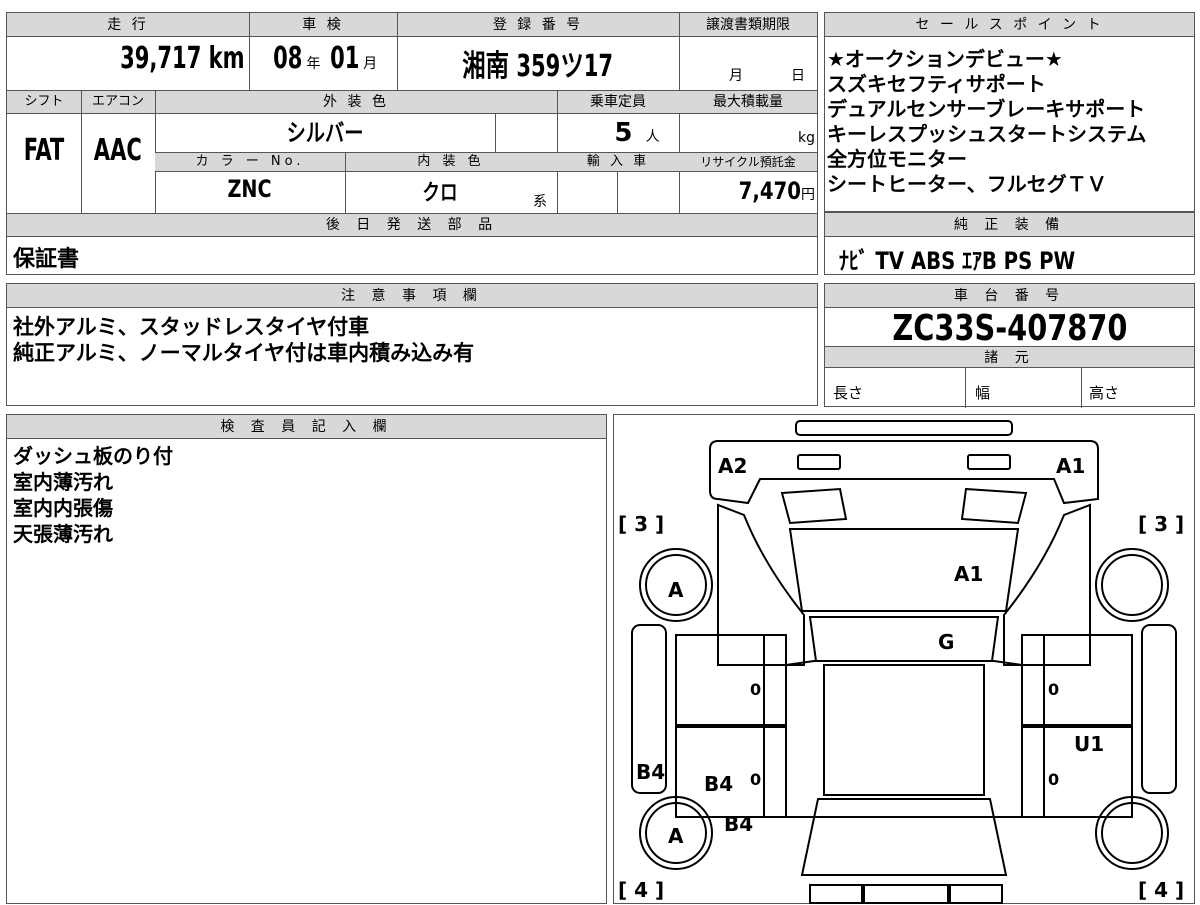  What do you see at coordinates (987, 134) in the screenshot?
I see `sales-point-item: キーレスプッシュスタートシステム` at bounding box center [987, 134].